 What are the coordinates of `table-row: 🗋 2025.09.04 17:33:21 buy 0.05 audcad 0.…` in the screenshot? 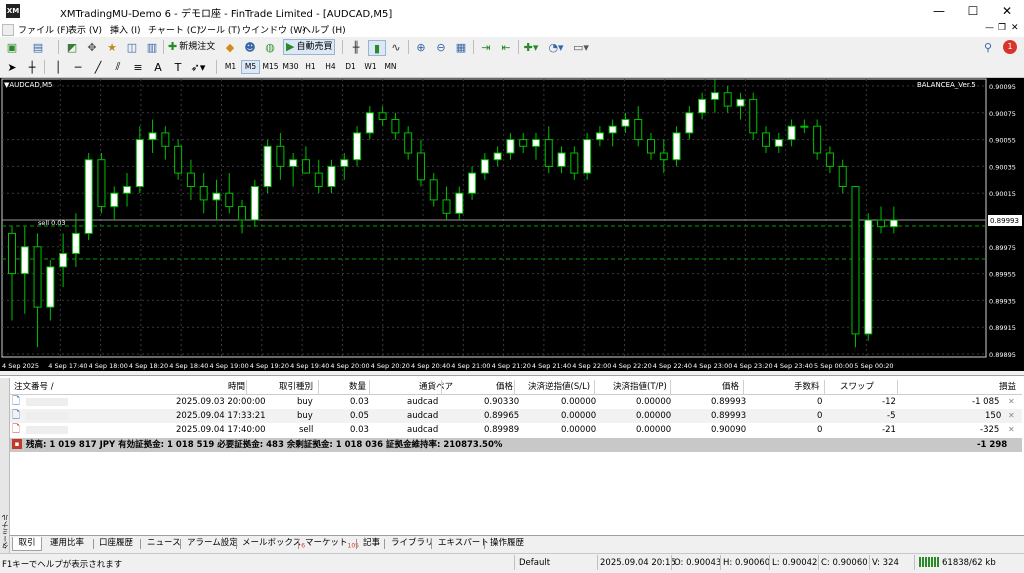 It's located at (516, 416).